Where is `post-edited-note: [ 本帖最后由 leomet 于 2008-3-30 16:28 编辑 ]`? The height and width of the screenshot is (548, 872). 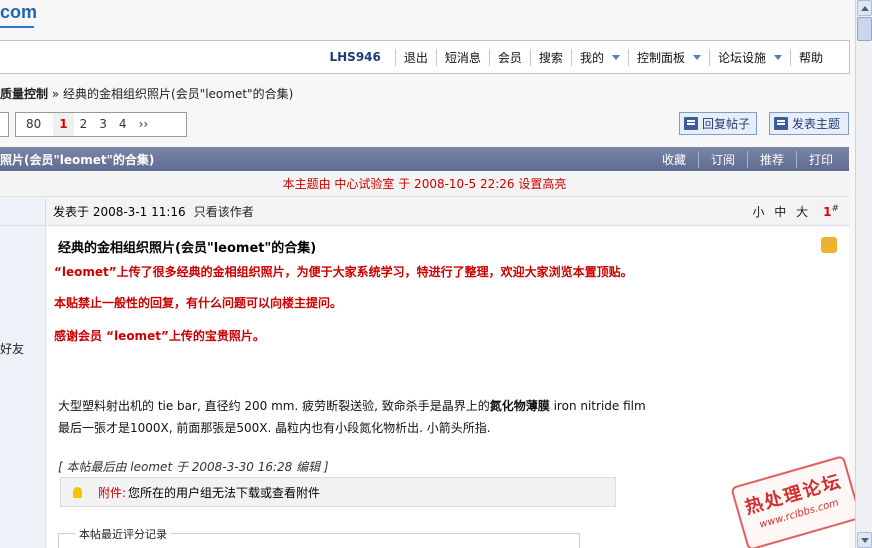 post-edited-note: [ 本帖最后由 leomet 于 2008-3-30 16:28 编辑 ] is located at coordinates (193, 467).